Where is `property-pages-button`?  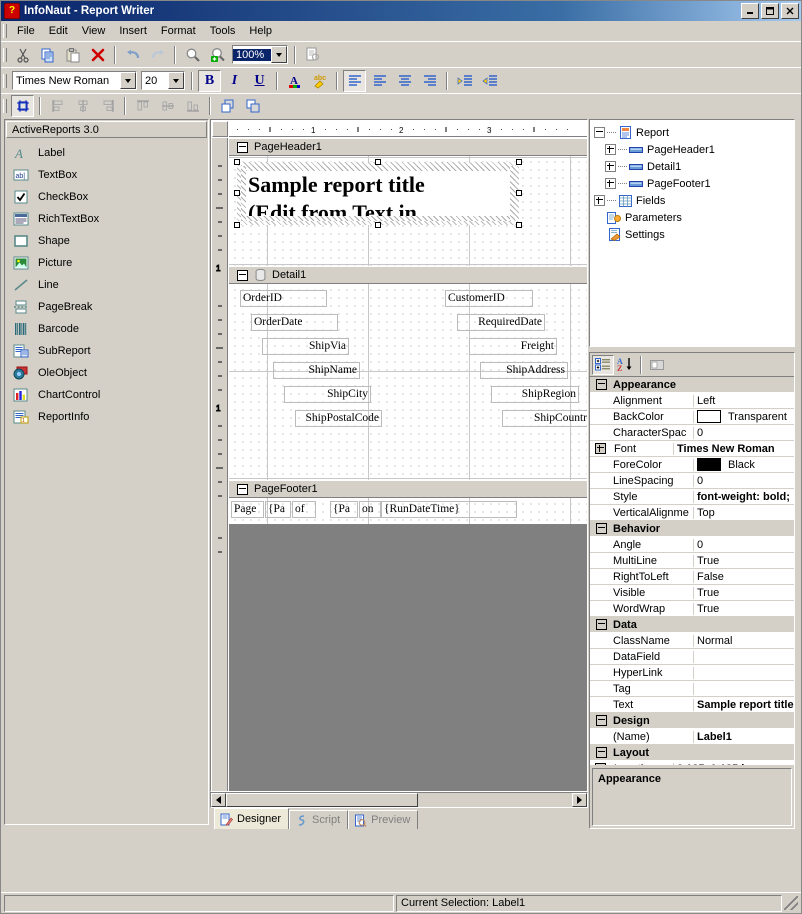
property-pages-button is located at coordinates (657, 365).